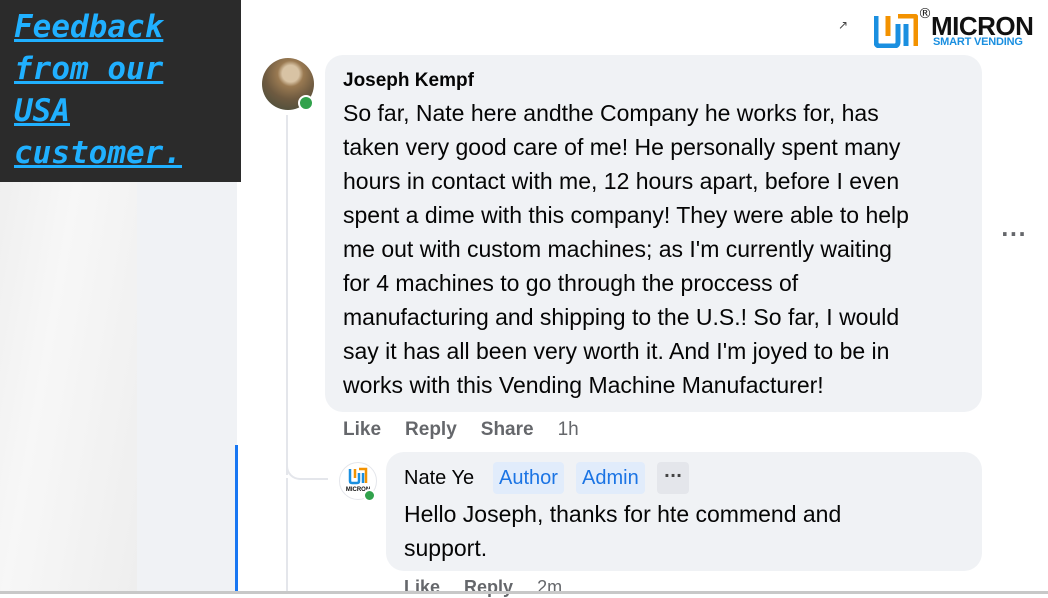 The height and width of the screenshot is (598, 1048). What do you see at coordinates (431, 429) in the screenshot?
I see `reply-button: Reply` at bounding box center [431, 429].